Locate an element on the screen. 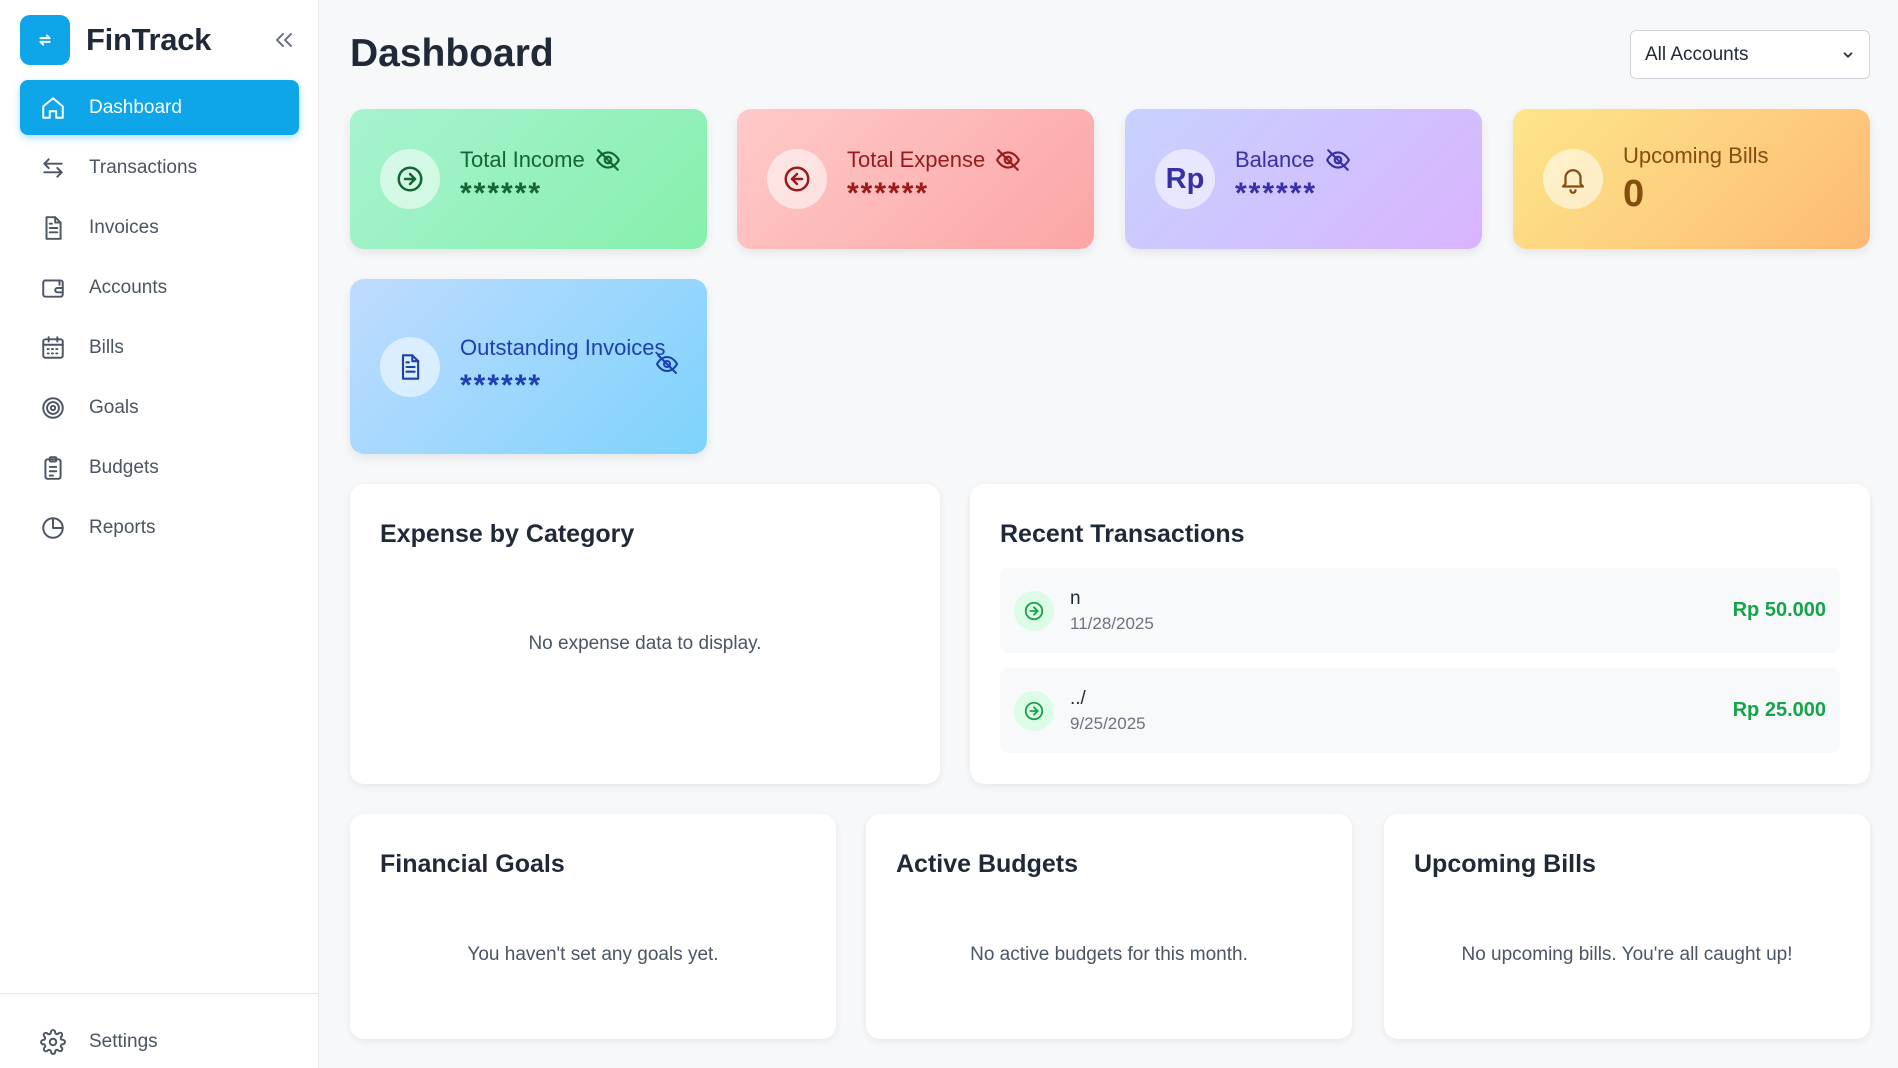 This screenshot has width=1898, height=1068. chevron-down-icon is located at coordinates (1848, 54).